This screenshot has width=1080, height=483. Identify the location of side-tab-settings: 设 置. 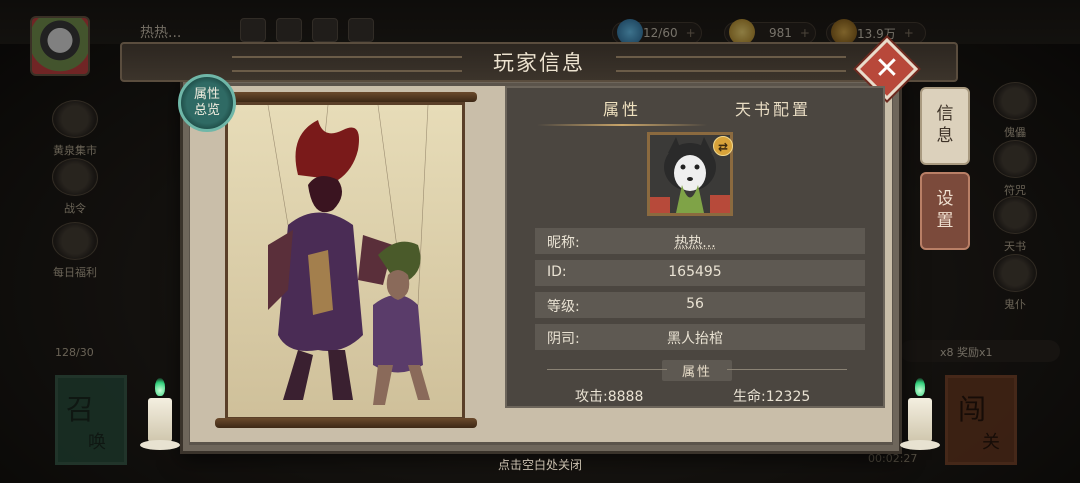
(945, 211).